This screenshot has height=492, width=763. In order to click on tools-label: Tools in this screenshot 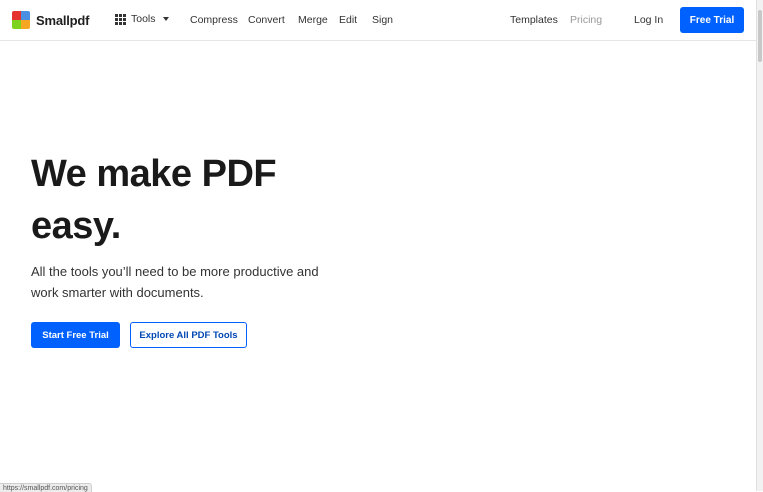, I will do `click(143, 19)`.